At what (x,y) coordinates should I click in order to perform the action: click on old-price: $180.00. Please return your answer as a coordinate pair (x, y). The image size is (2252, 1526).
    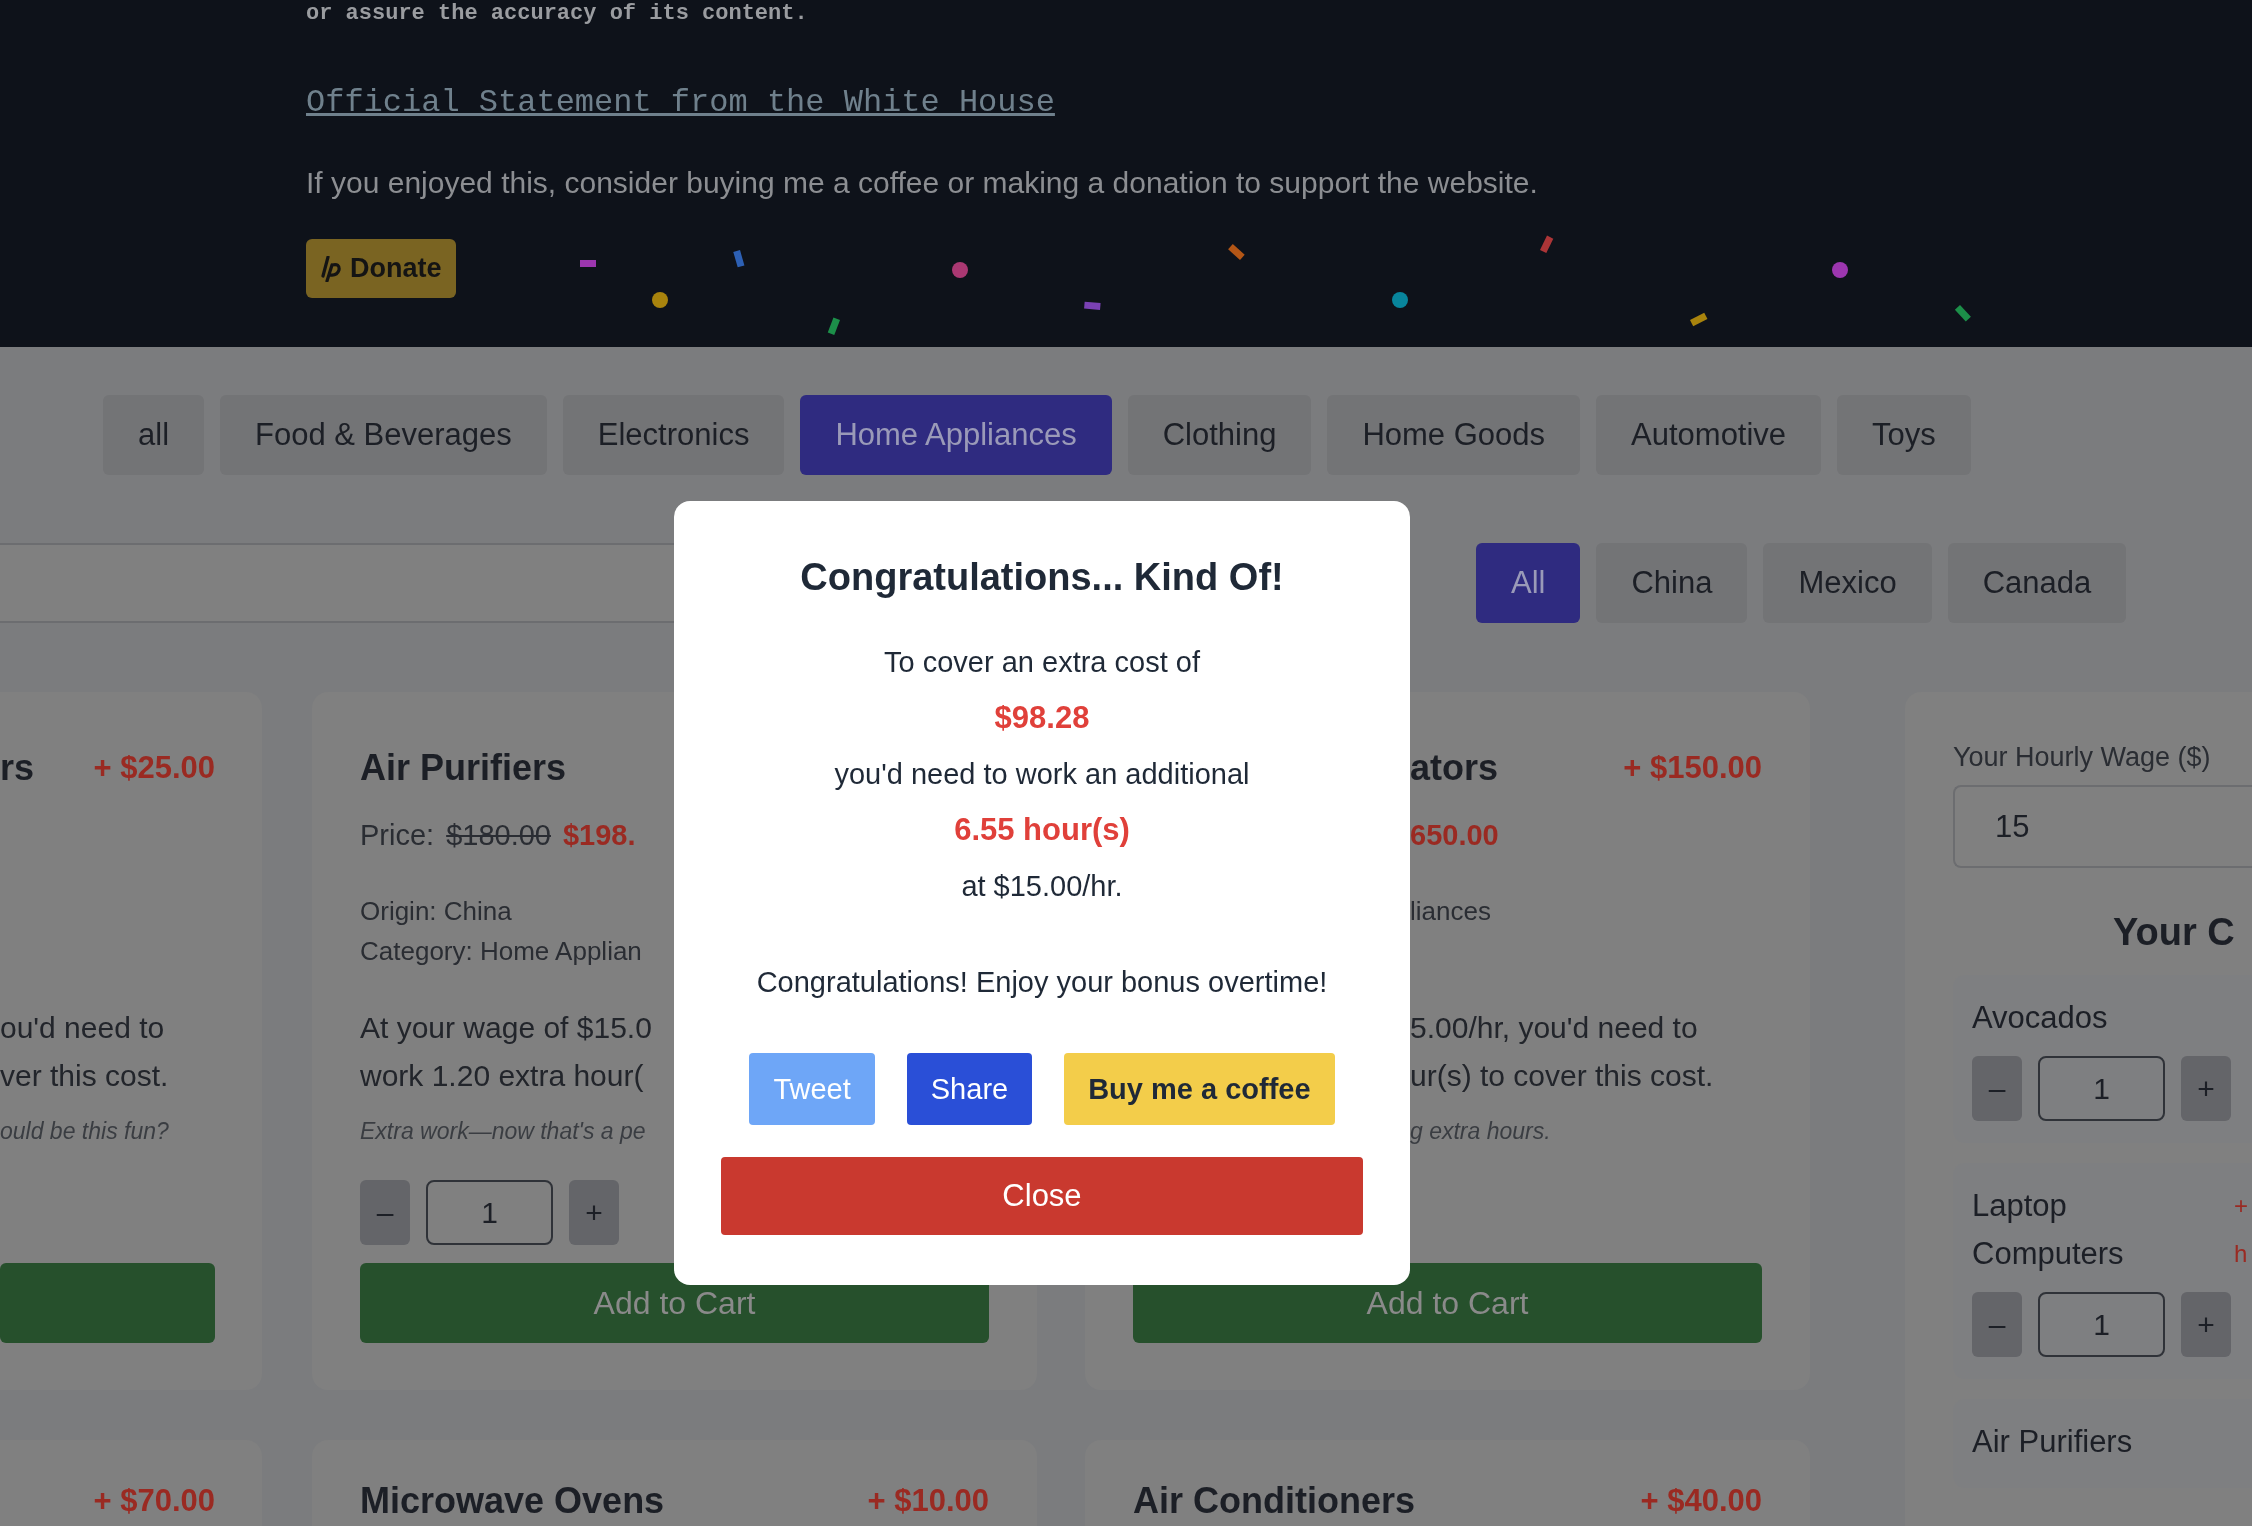
    Looking at the image, I should click on (498, 835).